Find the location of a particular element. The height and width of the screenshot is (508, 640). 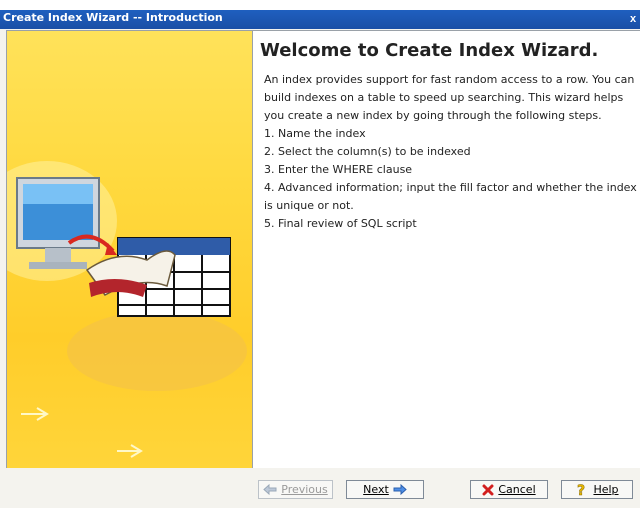

next-label: Next is located at coordinates (376, 489).